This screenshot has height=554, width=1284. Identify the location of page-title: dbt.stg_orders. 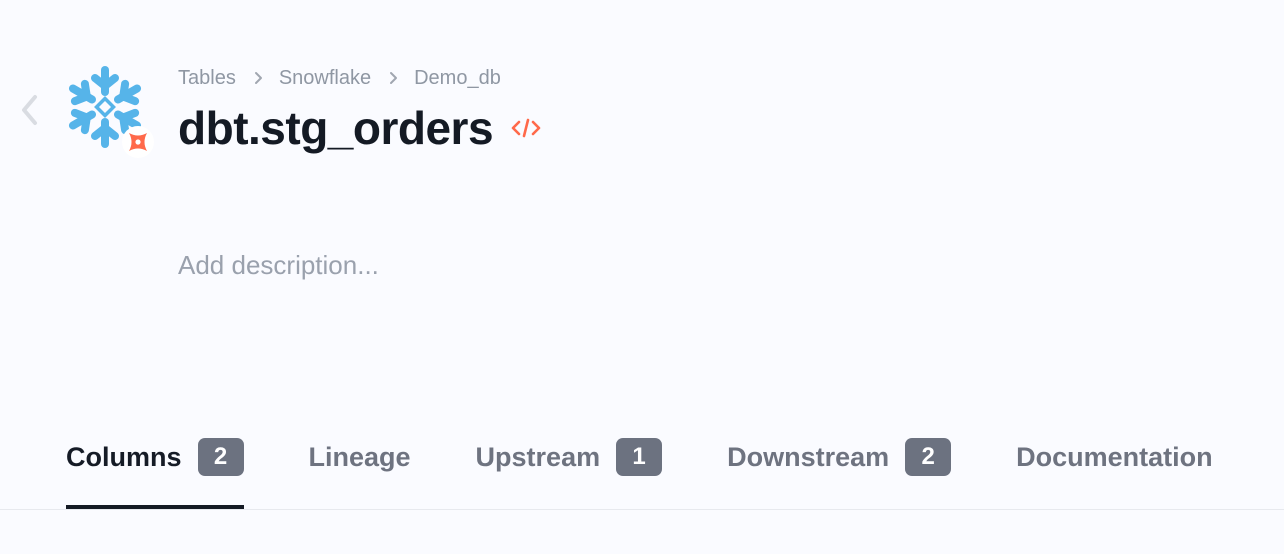
(336, 128).